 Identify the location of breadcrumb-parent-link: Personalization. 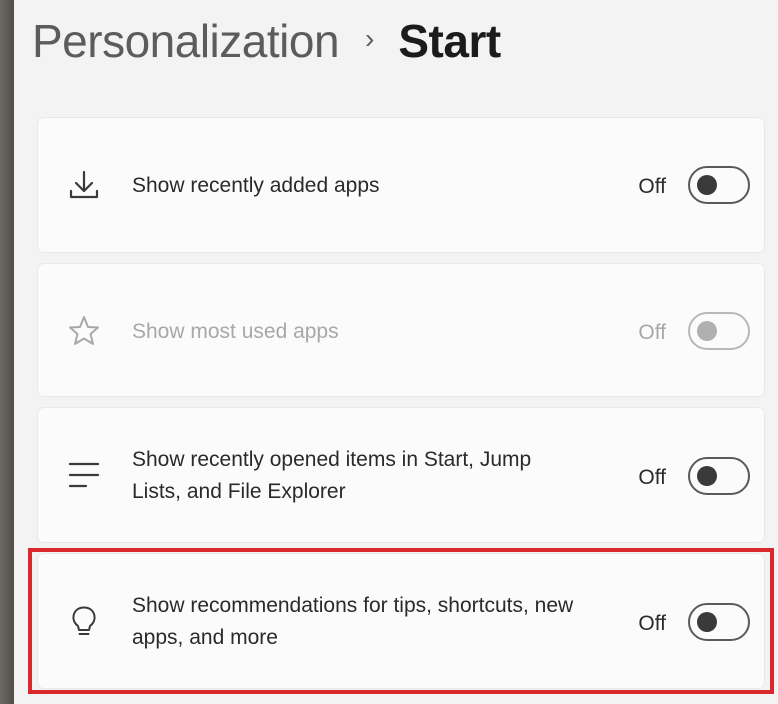
(186, 41).